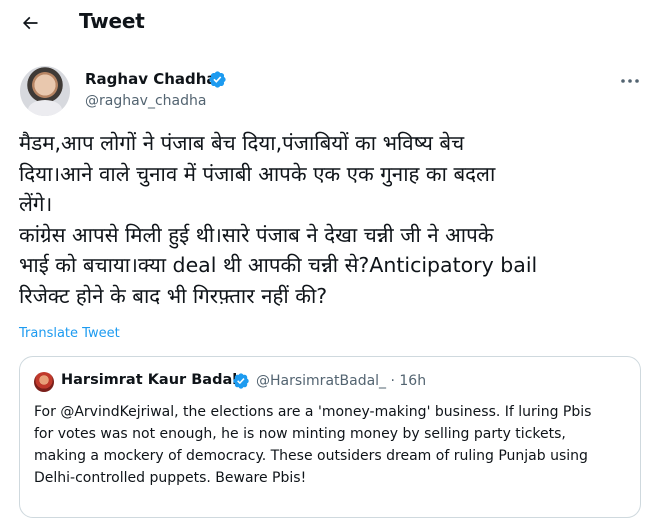 This screenshot has height=518, width=655. I want to click on avatar-shirt, so click(45, 108).